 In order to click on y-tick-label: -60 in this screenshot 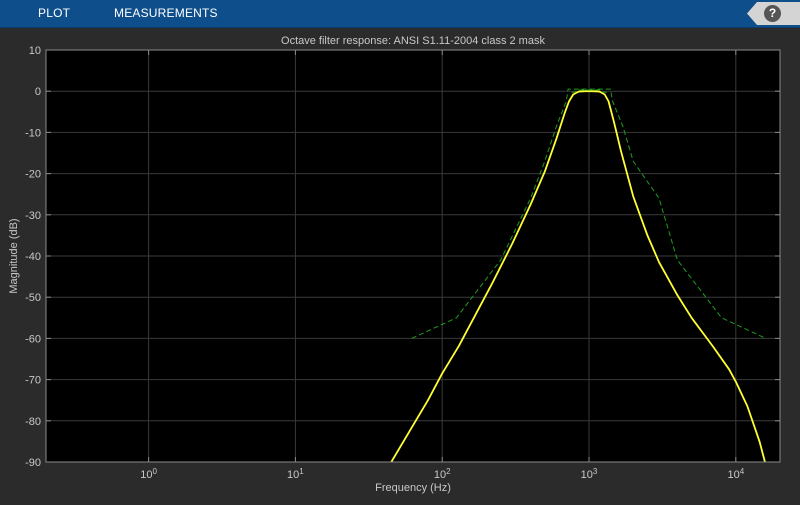, I will do `click(33, 339)`.